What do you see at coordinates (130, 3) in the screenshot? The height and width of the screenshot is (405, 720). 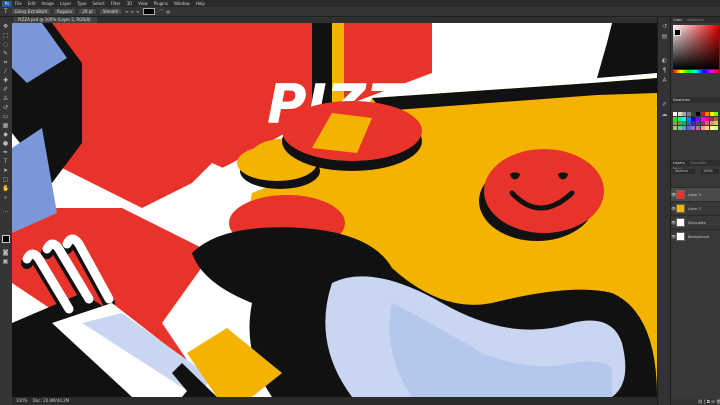 I see `menu-3d: 3D` at bounding box center [130, 3].